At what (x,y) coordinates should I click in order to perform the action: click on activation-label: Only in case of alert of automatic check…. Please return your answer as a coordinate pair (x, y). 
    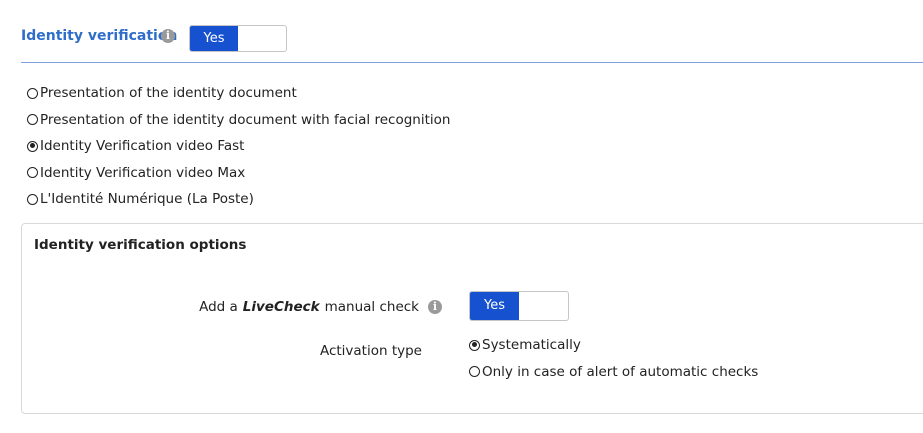
    Looking at the image, I should click on (620, 371).